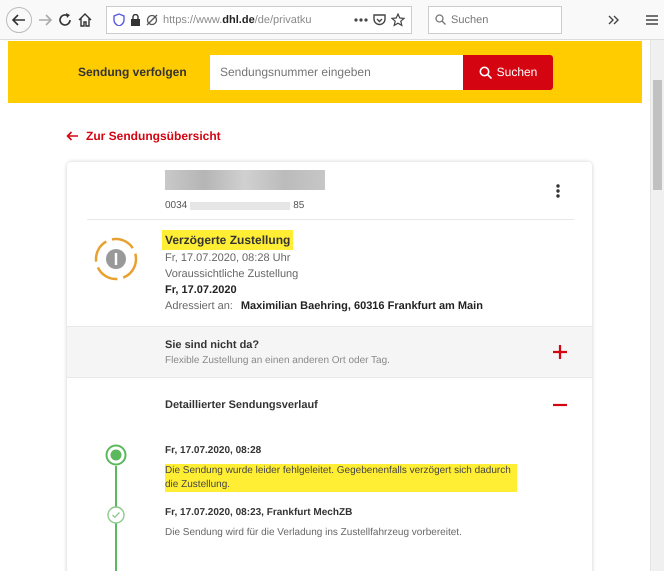  I want to click on expected-delivery-label: Voraussichtliche Zustellung, so click(232, 274).